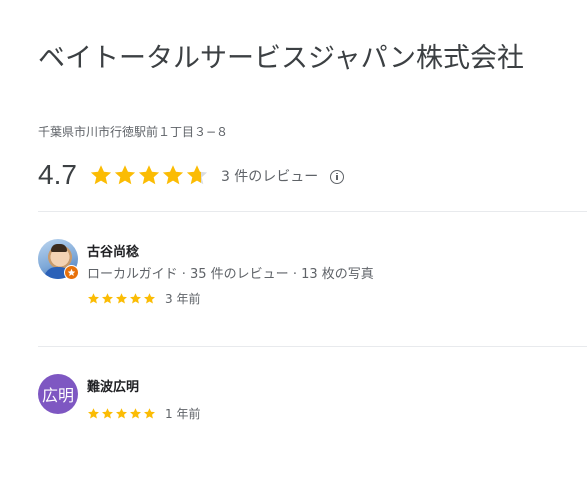  What do you see at coordinates (57, 174) in the screenshot?
I see `rating-value: 4.7` at bounding box center [57, 174].